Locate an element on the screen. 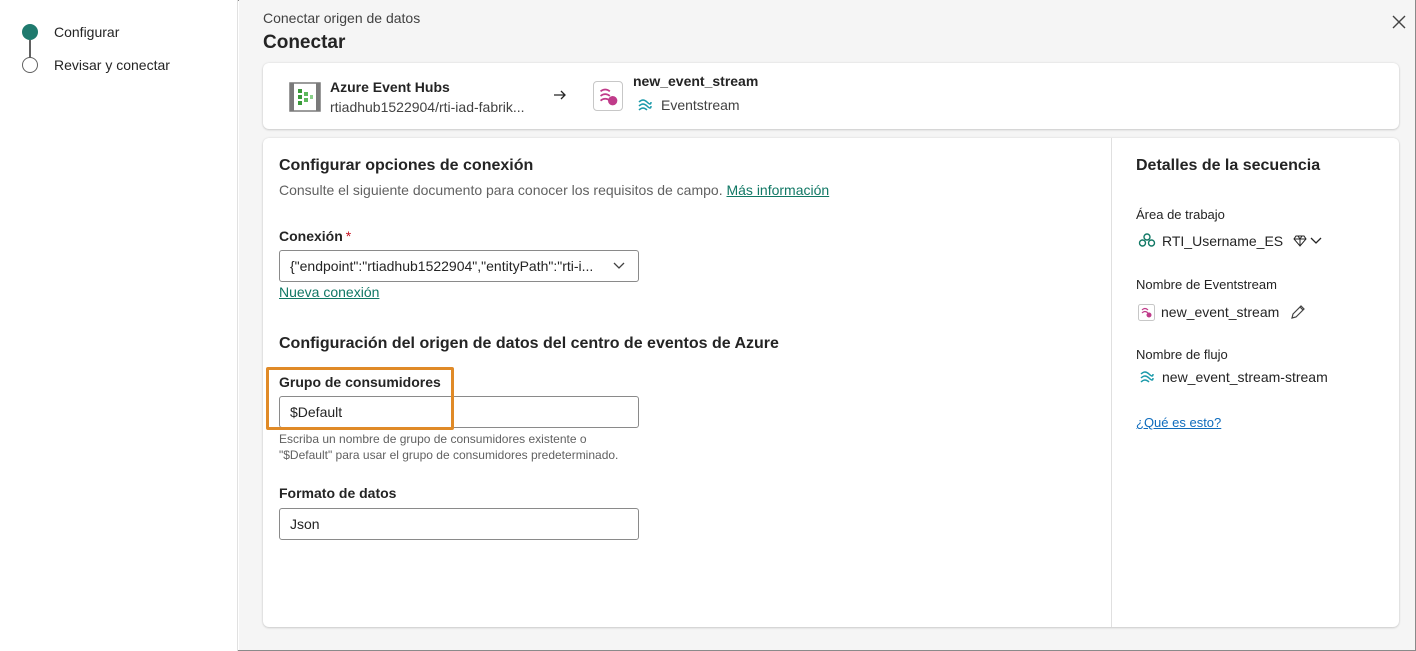  step-configure: Configurar is located at coordinates (70, 32).